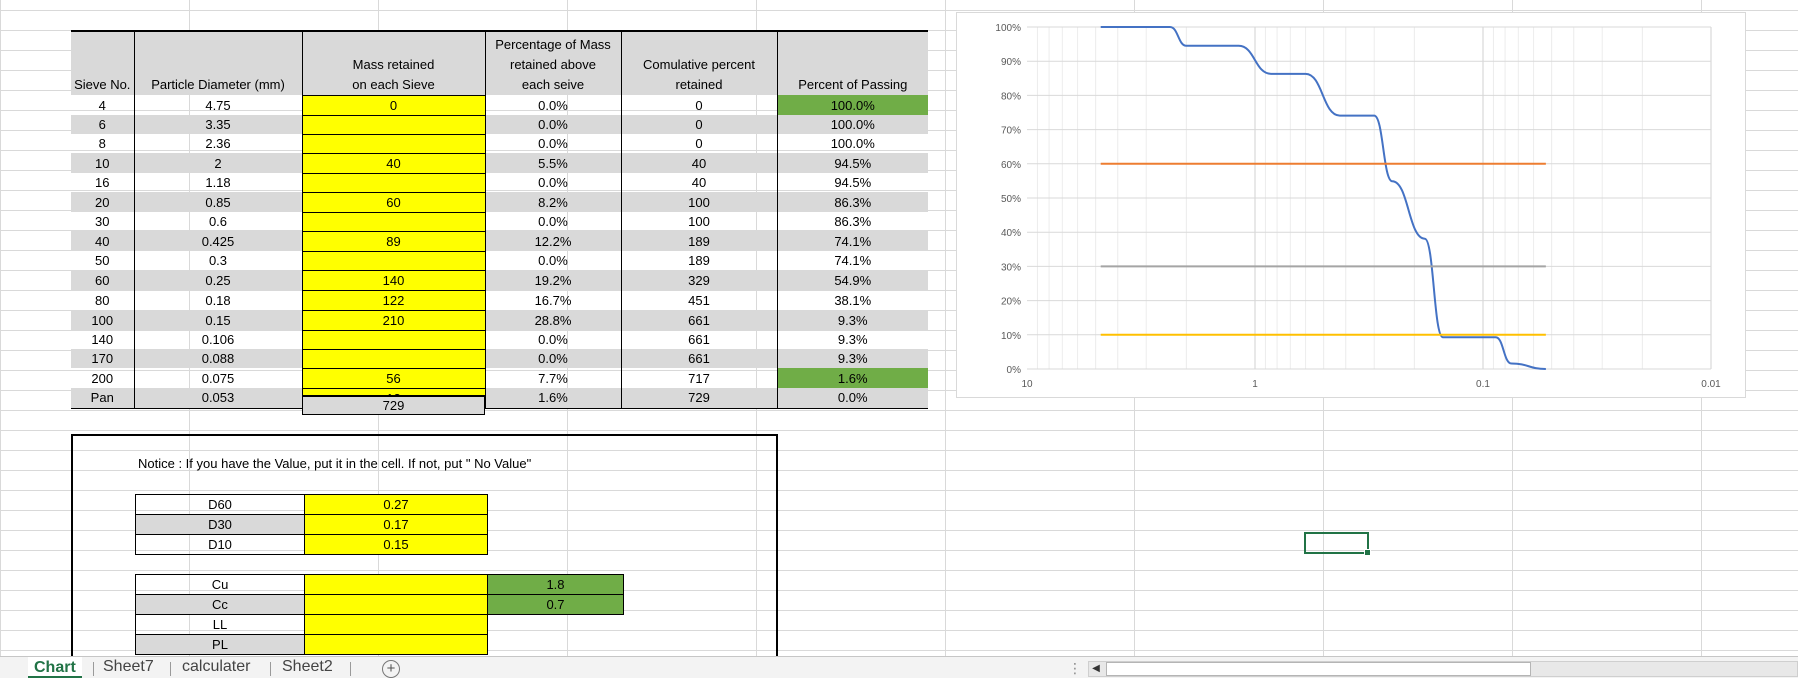 Image resolution: width=1798 pixels, height=678 pixels. I want to click on particle-diameter-cell: 0.425, so click(218, 241).